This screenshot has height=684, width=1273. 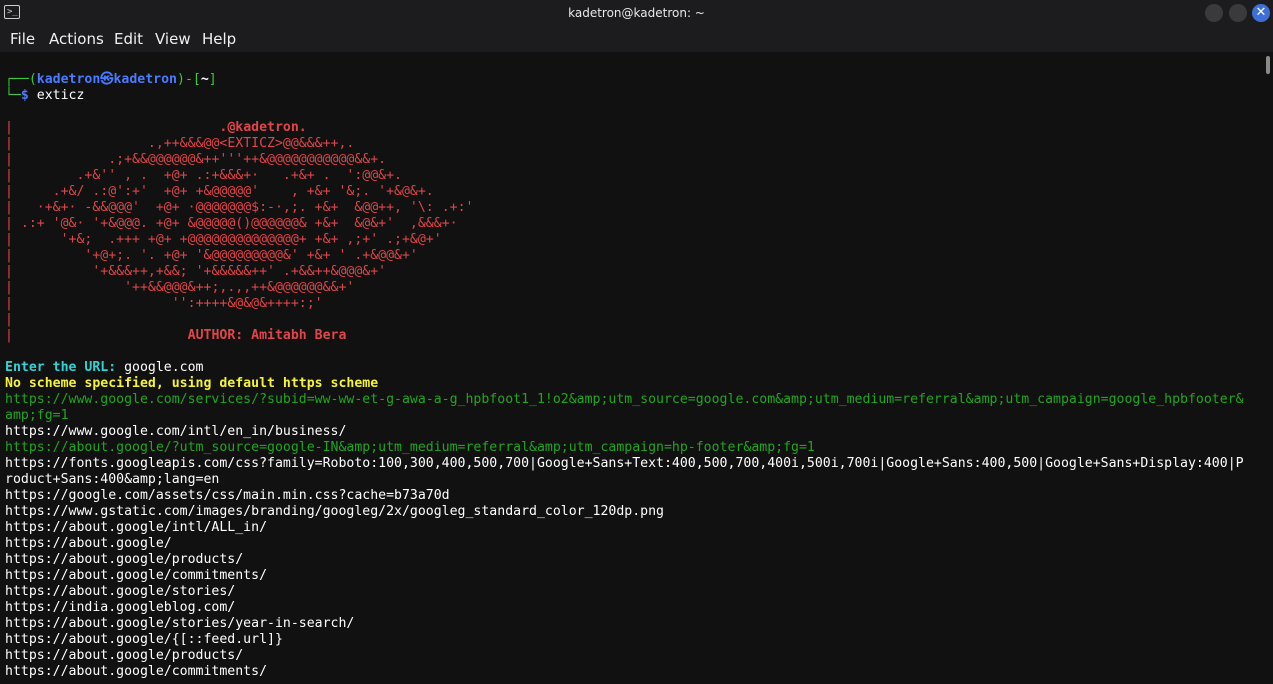 What do you see at coordinates (1267, 368) in the screenshot?
I see `scrollbar` at bounding box center [1267, 368].